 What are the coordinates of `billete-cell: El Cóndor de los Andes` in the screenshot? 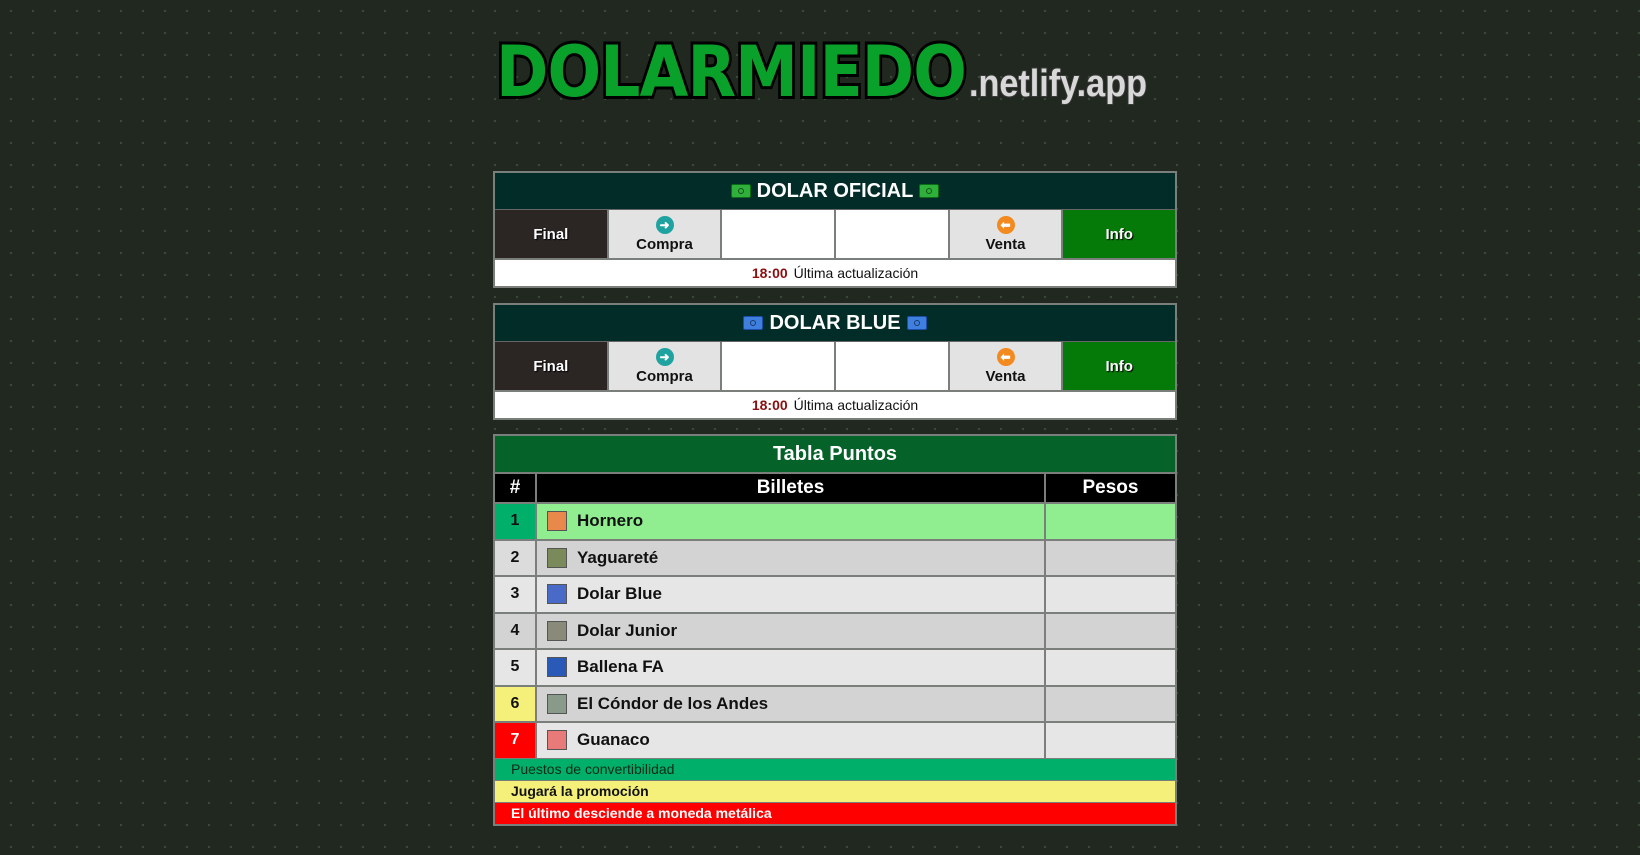 It's located at (791, 703).